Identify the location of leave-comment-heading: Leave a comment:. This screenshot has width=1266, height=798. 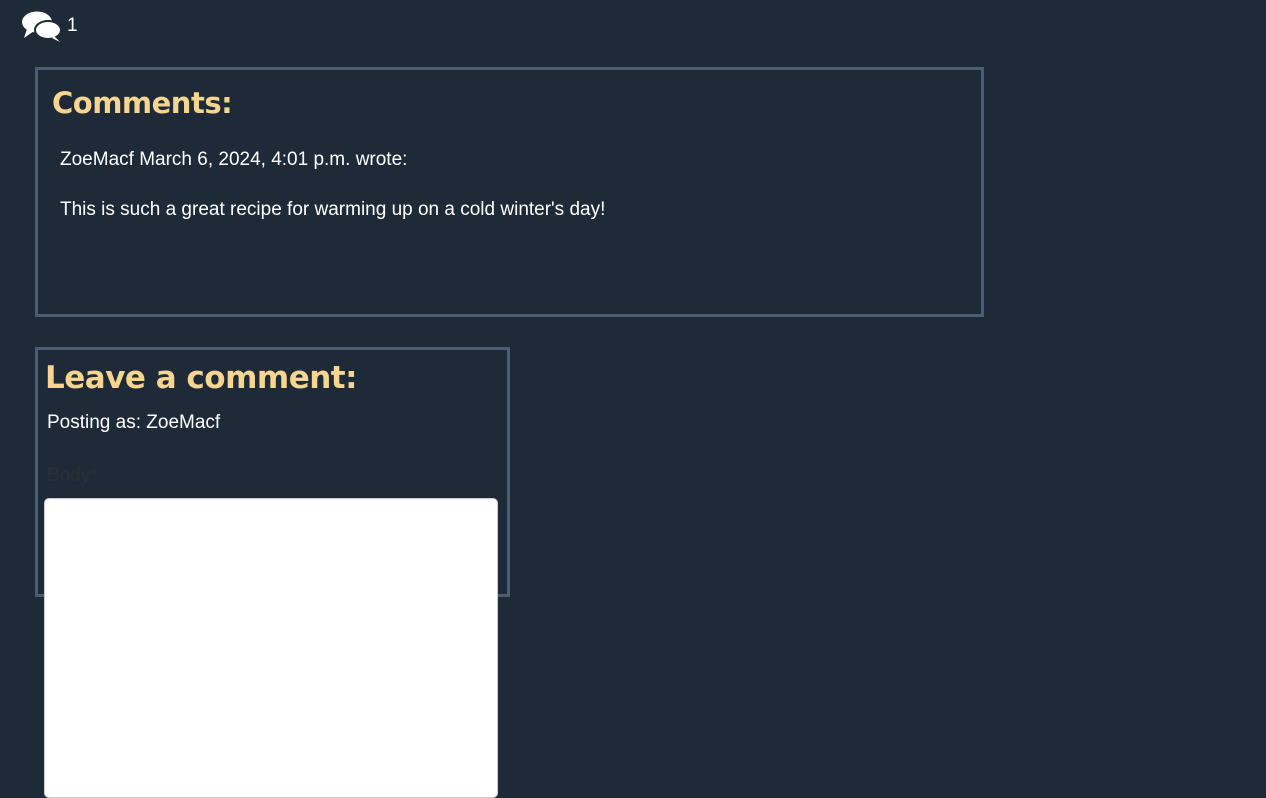
(201, 378).